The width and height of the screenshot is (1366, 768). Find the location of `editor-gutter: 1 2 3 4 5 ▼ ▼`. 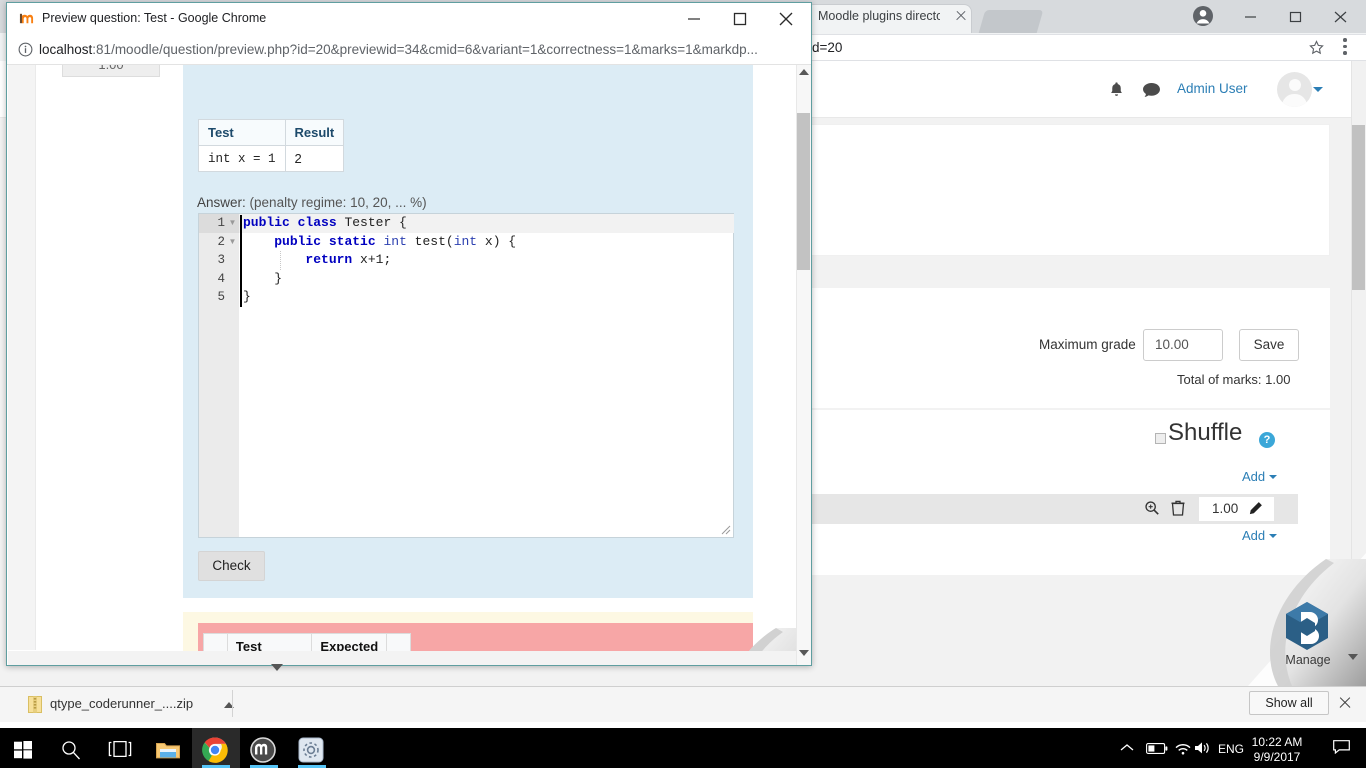

editor-gutter: 1 2 3 4 5 ▼ ▼ is located at coordinates (219, 375).